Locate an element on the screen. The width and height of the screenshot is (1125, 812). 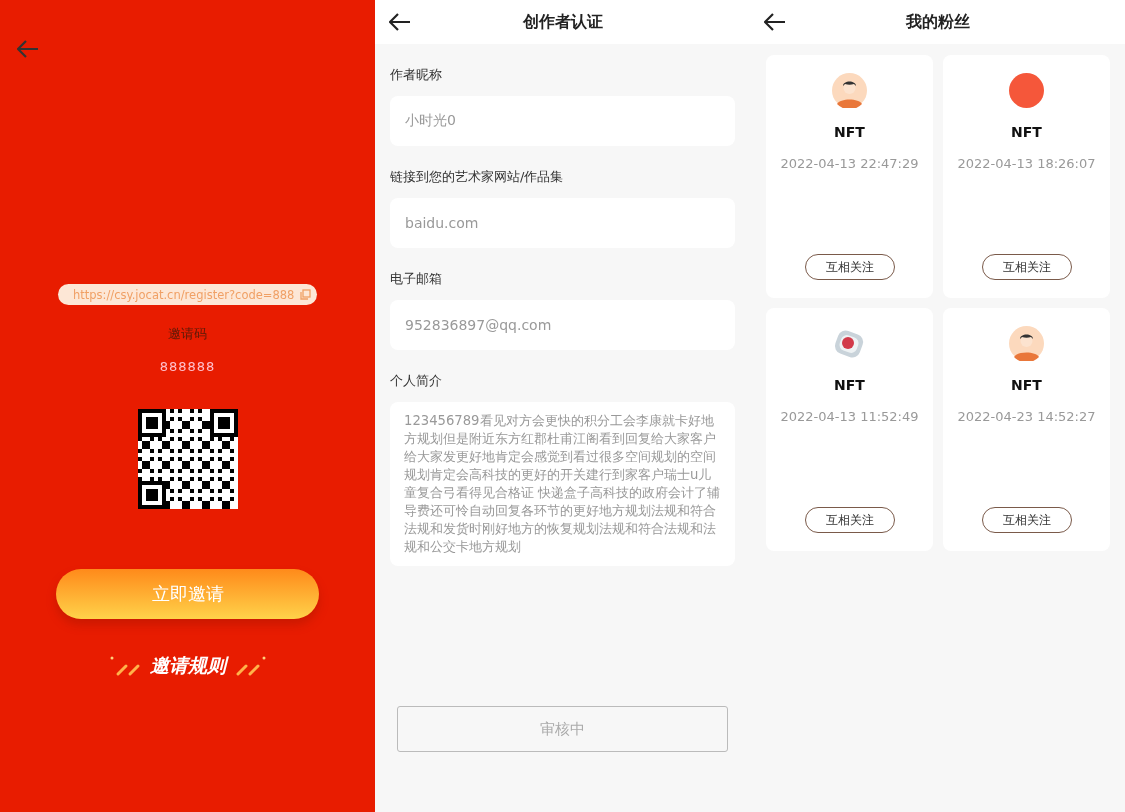
input-field: 952836897@qq.com is located at coordinates (562, 325).